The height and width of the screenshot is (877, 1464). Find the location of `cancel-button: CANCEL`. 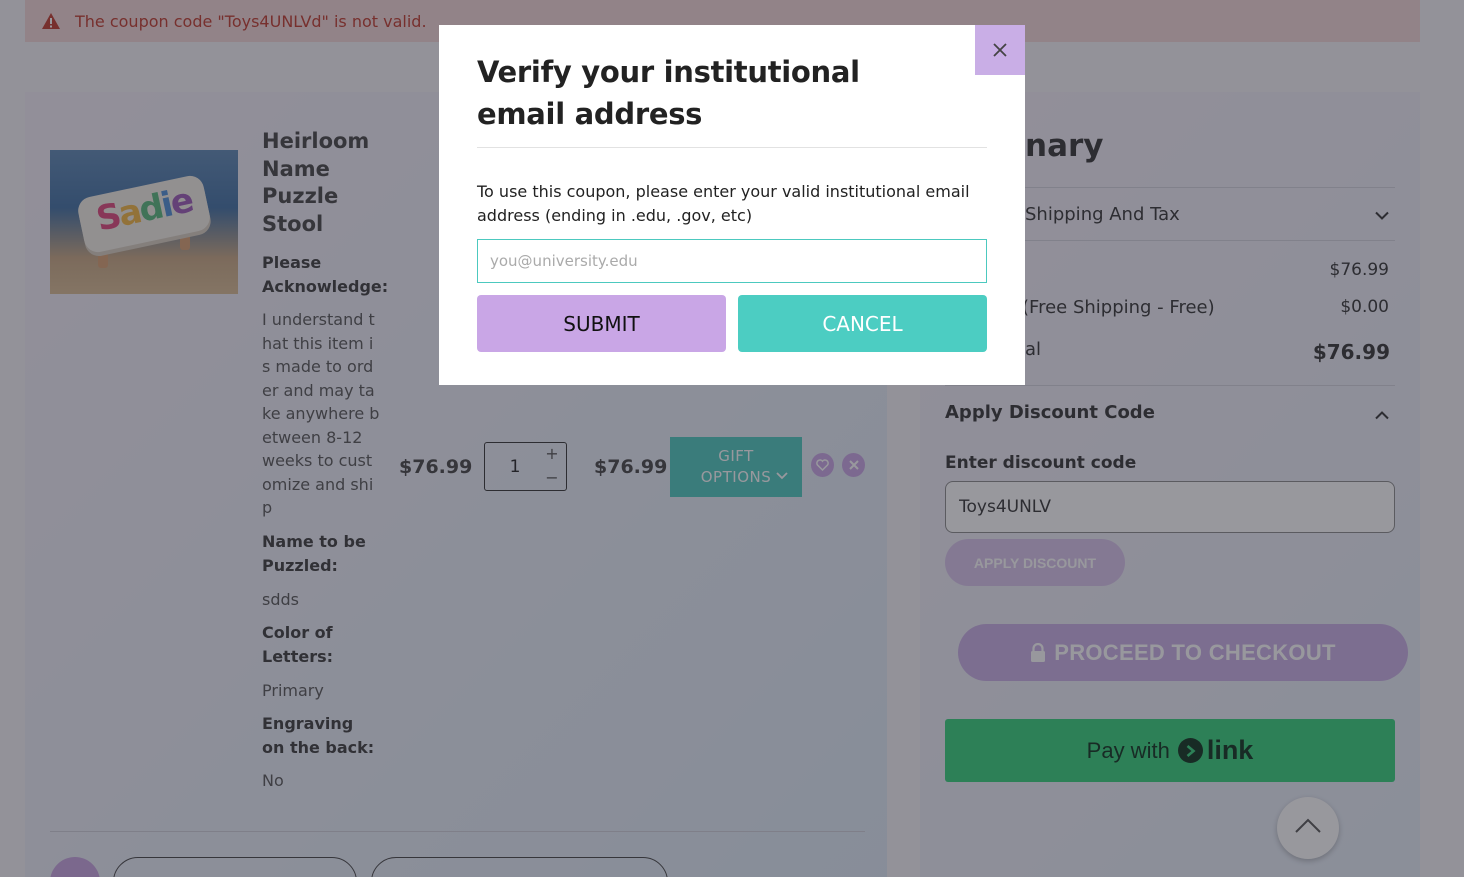

cancel-button: CANCEL is located at coordinates (862, 323).